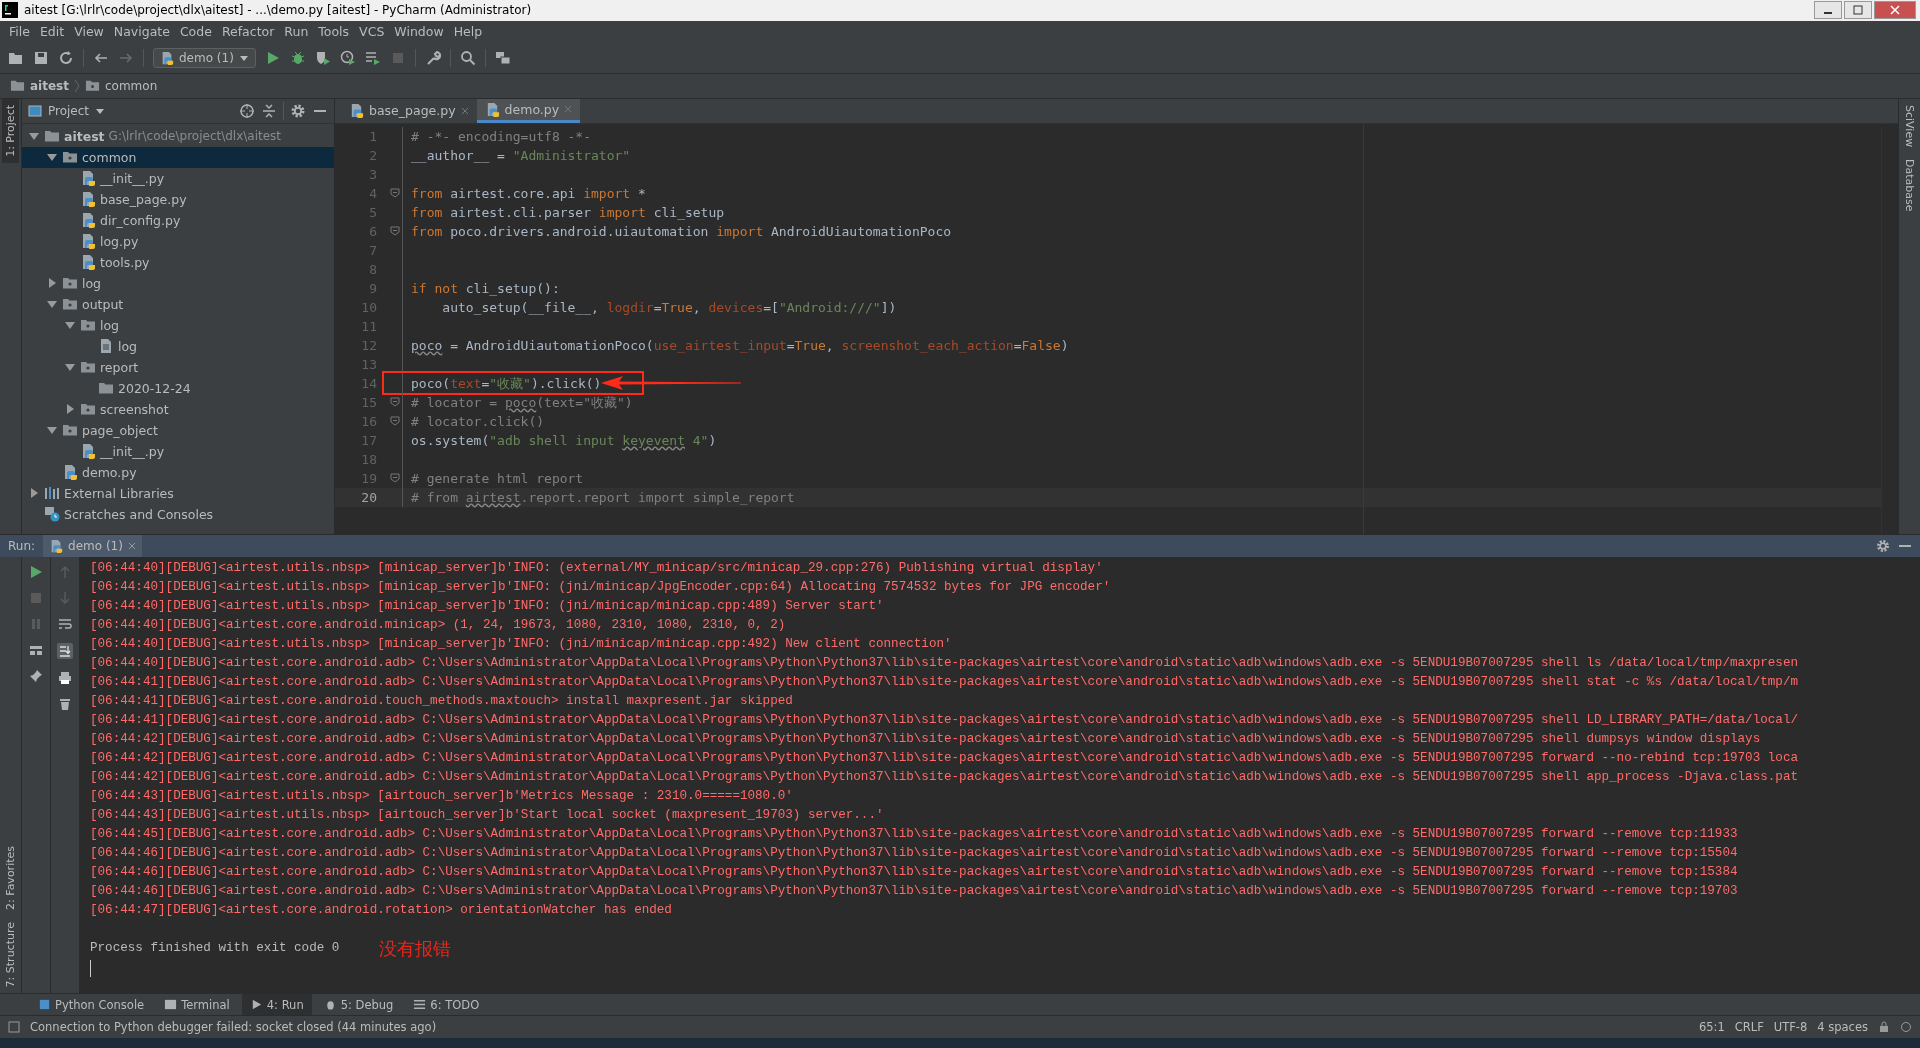 The image size is (1920, 1048). What do you see at coordinates (141, 32) in the screenshot?
I see `menu-item: Navigate` at bounding box center [141, 32].